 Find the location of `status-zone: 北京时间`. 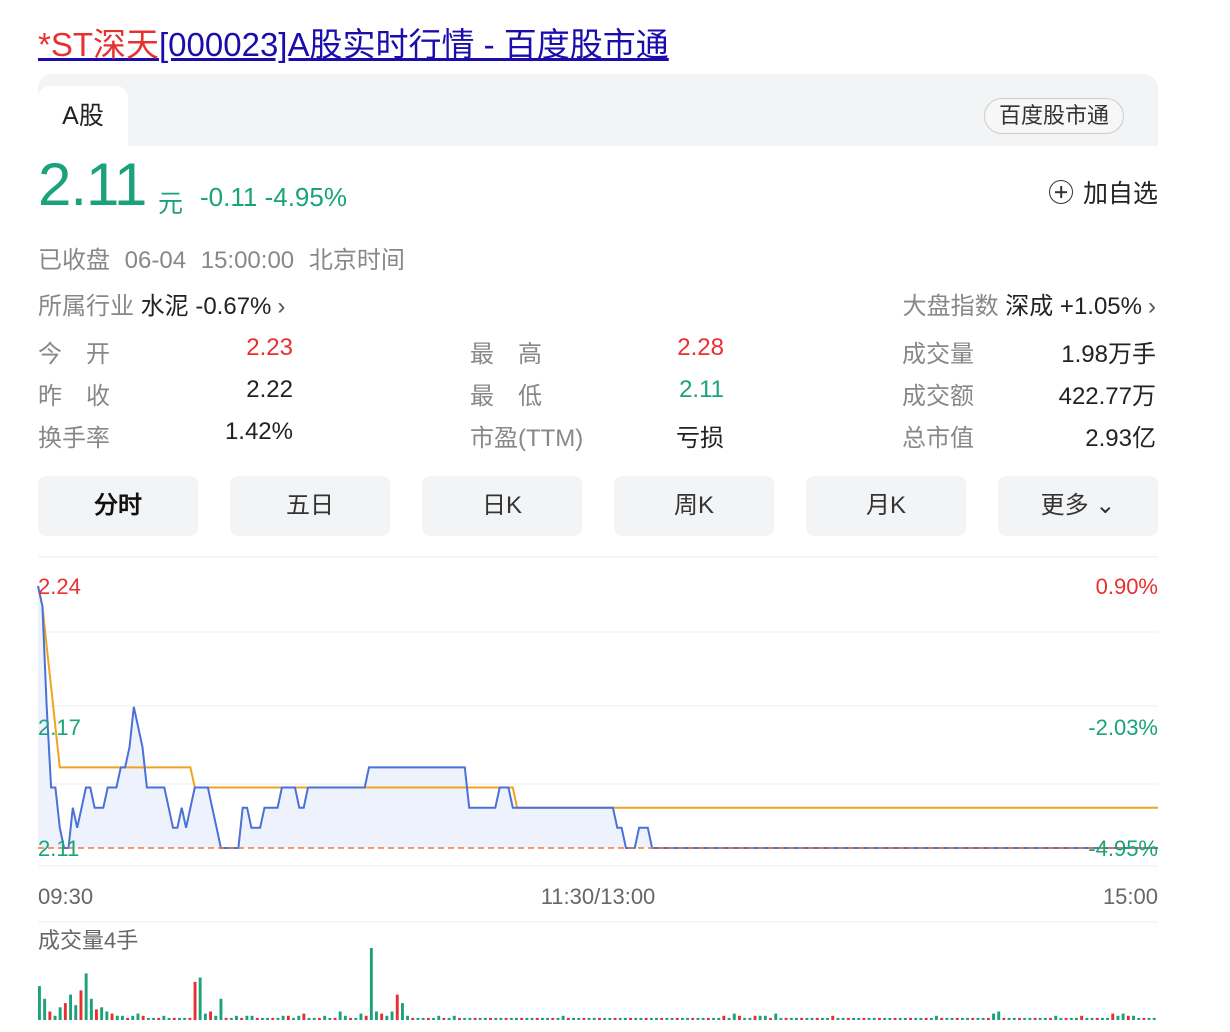

status-zone: 北京时间 is located at coordinates (356, 260).